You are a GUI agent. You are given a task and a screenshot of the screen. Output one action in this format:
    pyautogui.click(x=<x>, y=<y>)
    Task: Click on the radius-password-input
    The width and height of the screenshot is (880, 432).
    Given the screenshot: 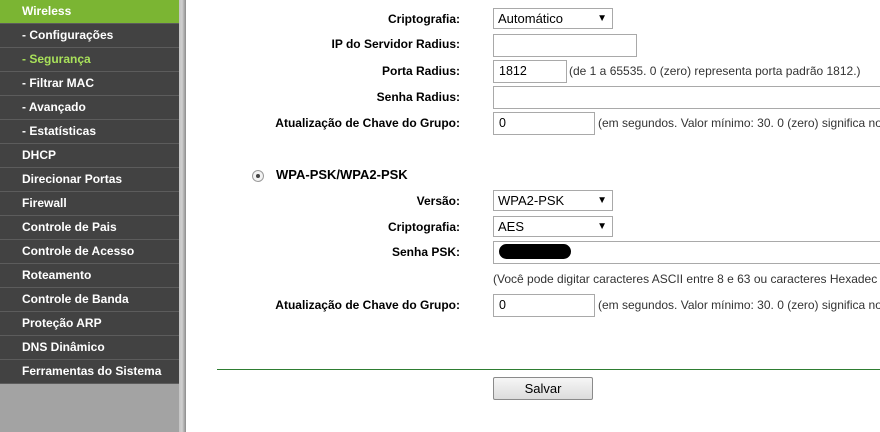 What is the action you would take?
    pyautogui.click(x=686, y=97)
    